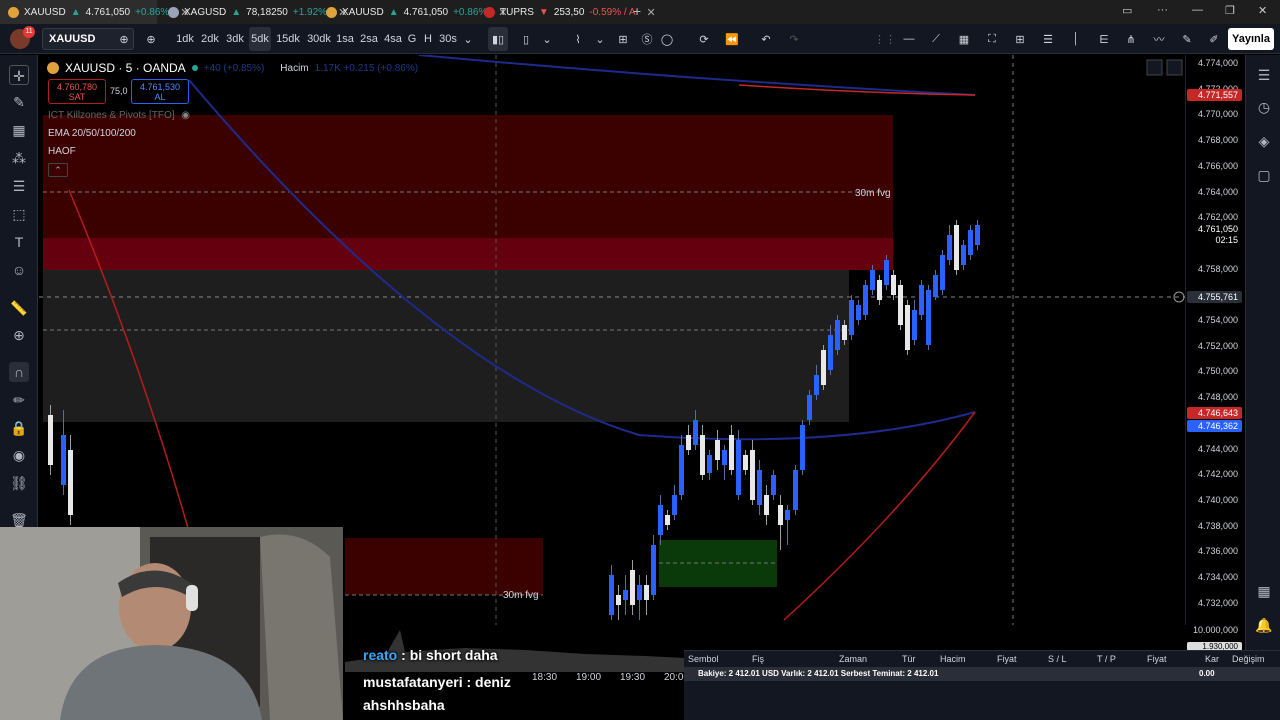  Describe the element at coordinates (1020, 39) in the screenshot. I see `grid-tool-icon: ⊞` at that location.